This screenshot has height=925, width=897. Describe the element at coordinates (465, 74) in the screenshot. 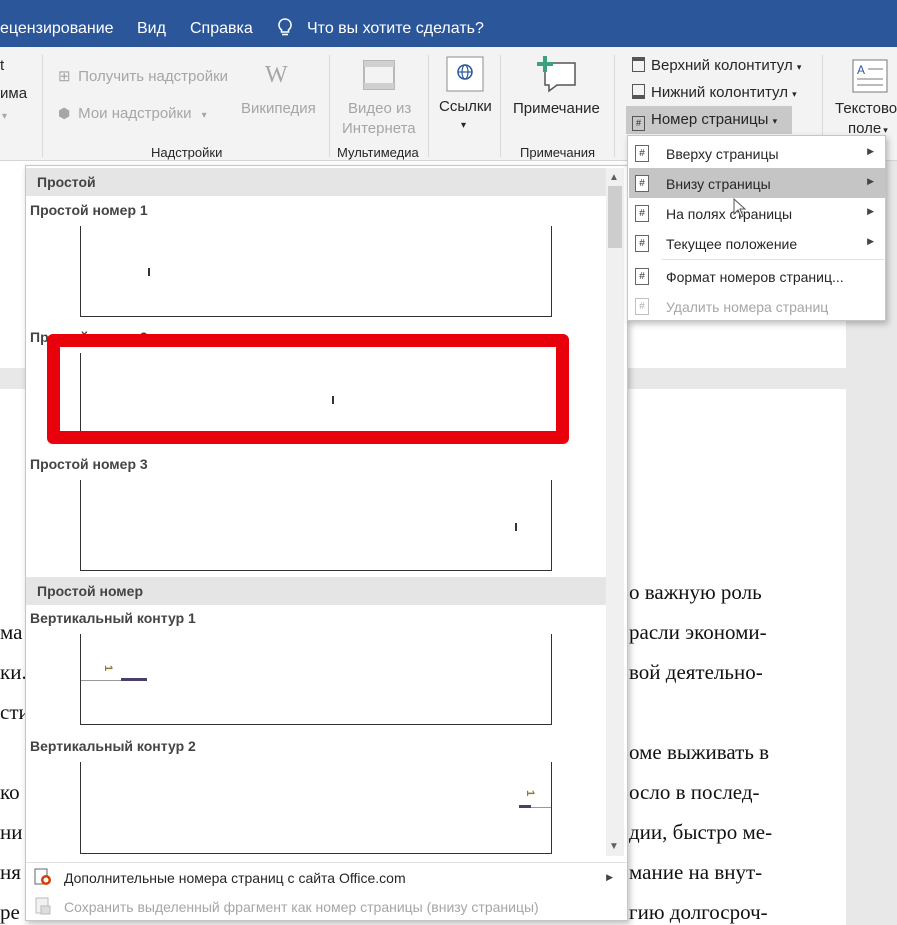

I see `link-globe-icon` at that location.